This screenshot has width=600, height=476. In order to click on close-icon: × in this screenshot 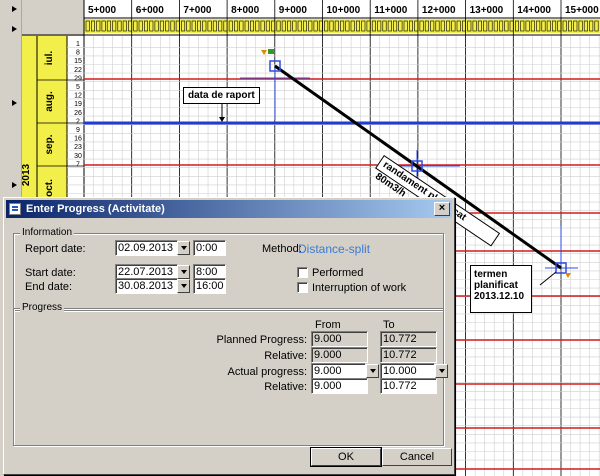, I will do `click(442, 209)`.